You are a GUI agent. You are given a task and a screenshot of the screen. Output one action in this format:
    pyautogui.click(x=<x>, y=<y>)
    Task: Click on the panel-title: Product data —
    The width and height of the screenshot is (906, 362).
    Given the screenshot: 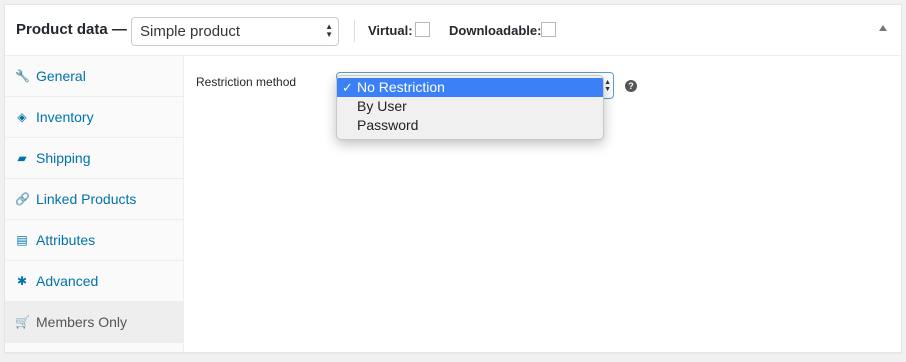 What is the action you would take?
    pyautogui.click(x=71, y=29)
    